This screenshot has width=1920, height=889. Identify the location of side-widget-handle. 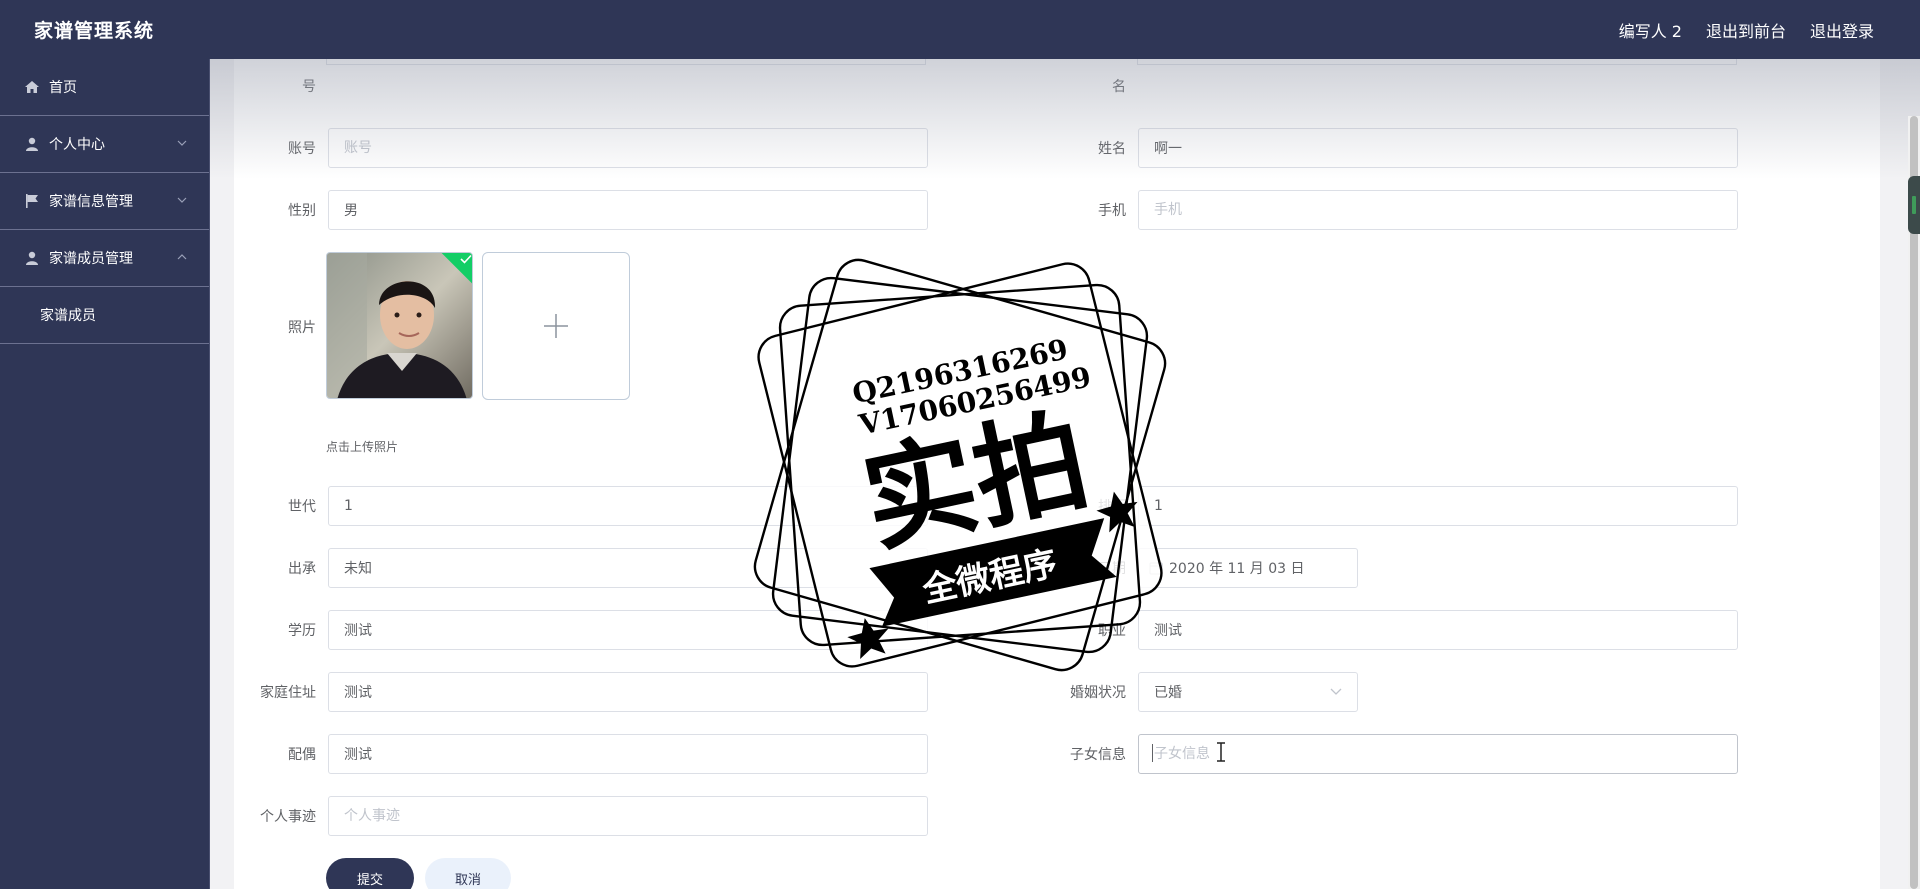
(1914, 205).